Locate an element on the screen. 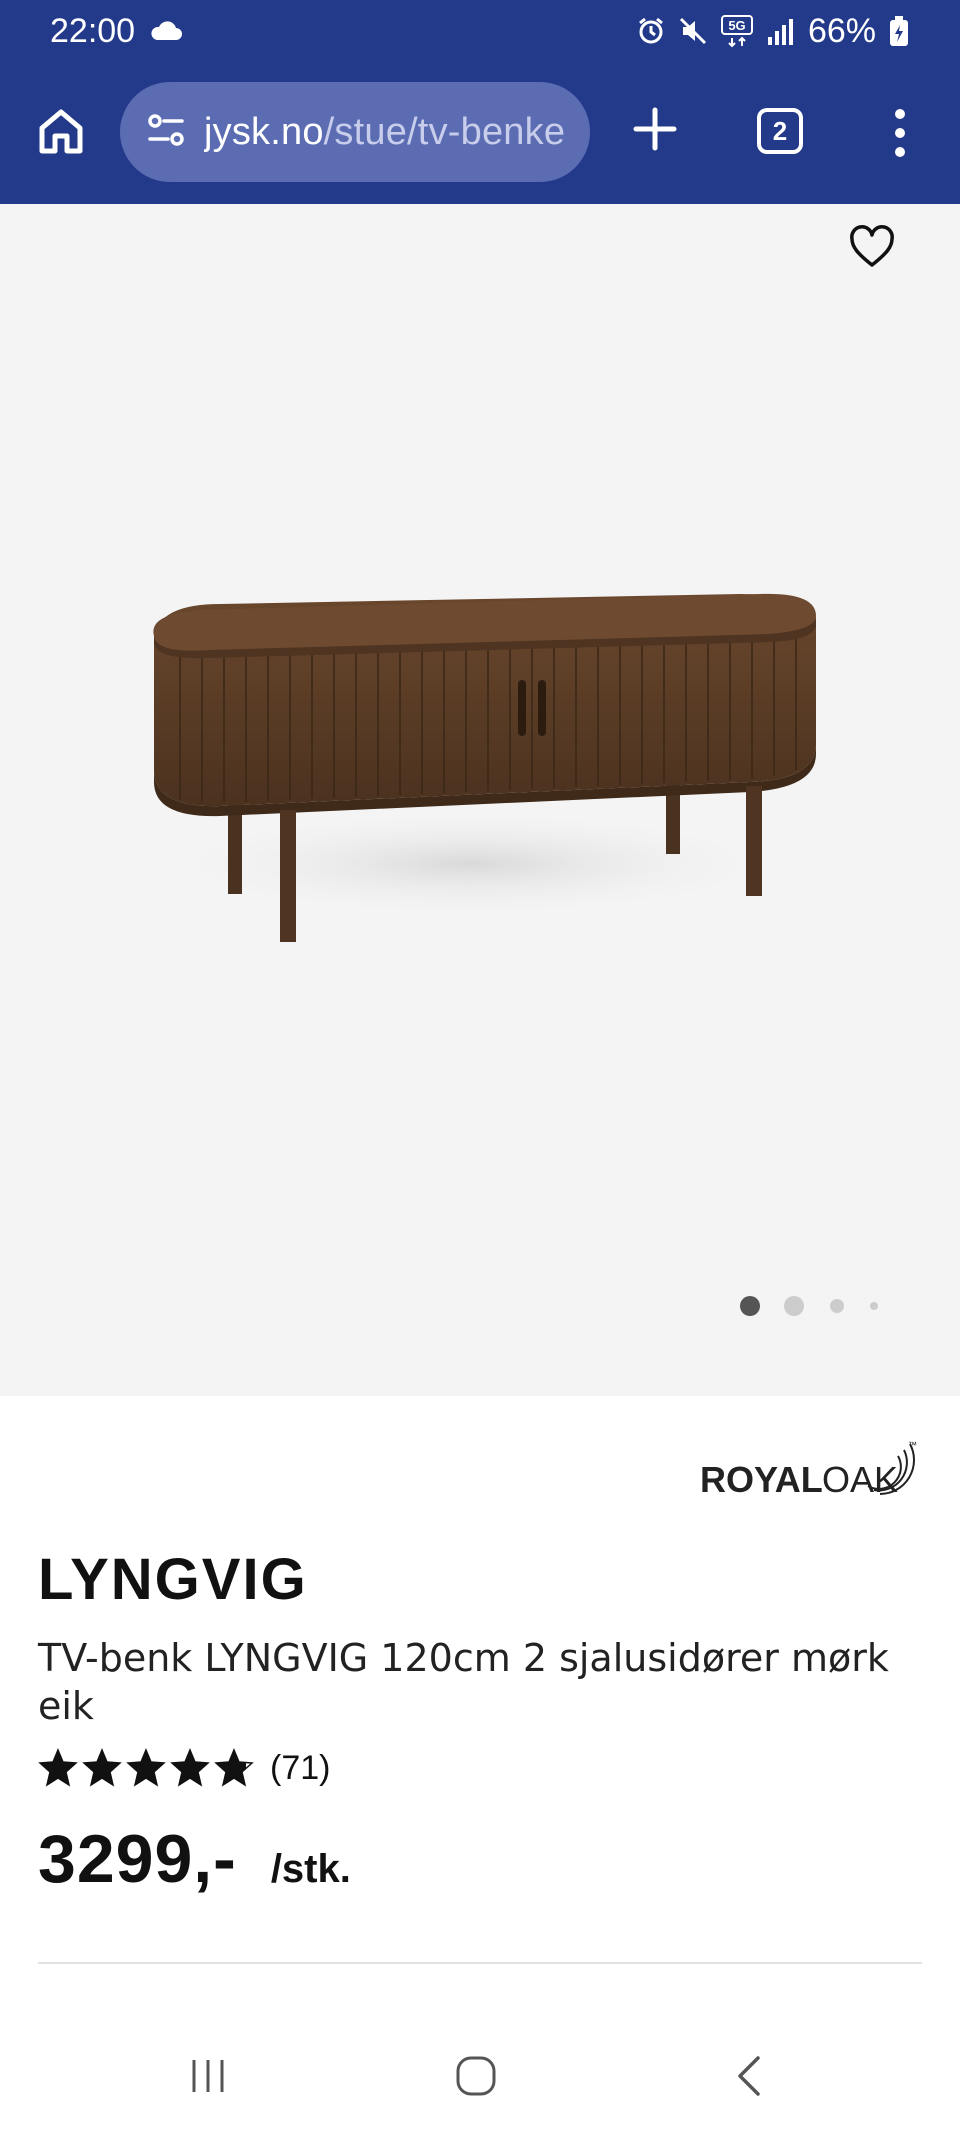 The height and width of the screenshot is (2140, 960). browser-home-button is located at coordinates (61, 131).